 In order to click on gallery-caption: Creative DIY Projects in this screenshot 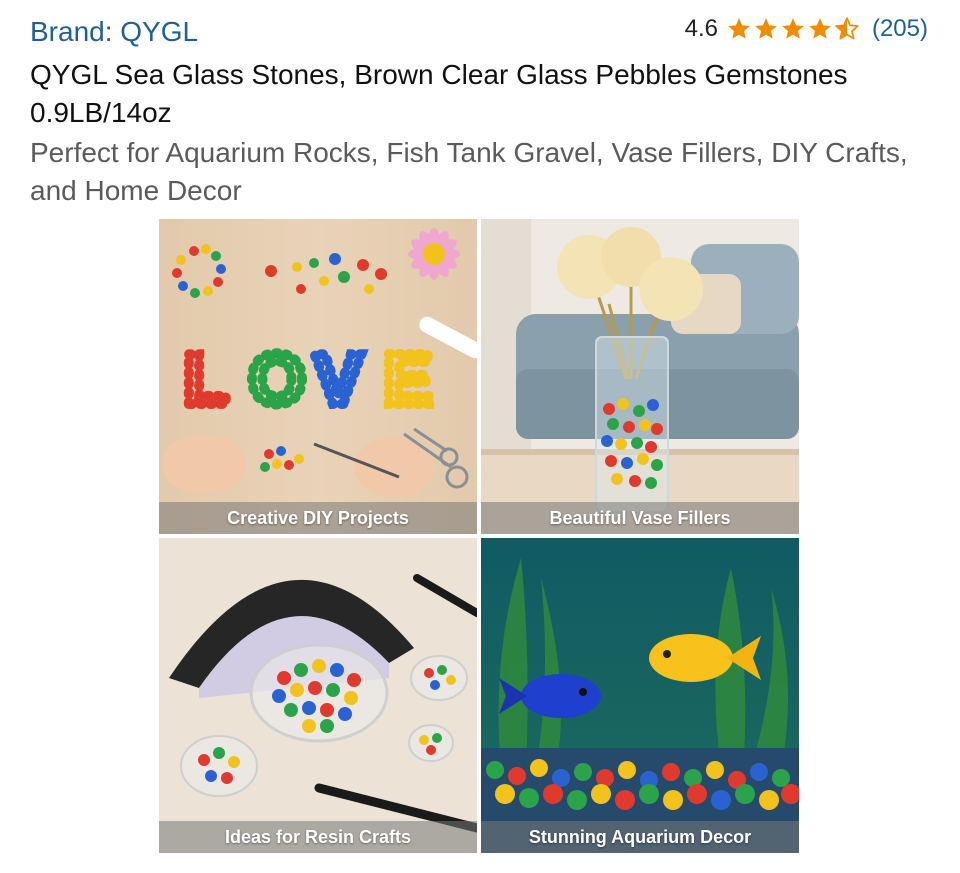, I will do `click(318, 518)`.